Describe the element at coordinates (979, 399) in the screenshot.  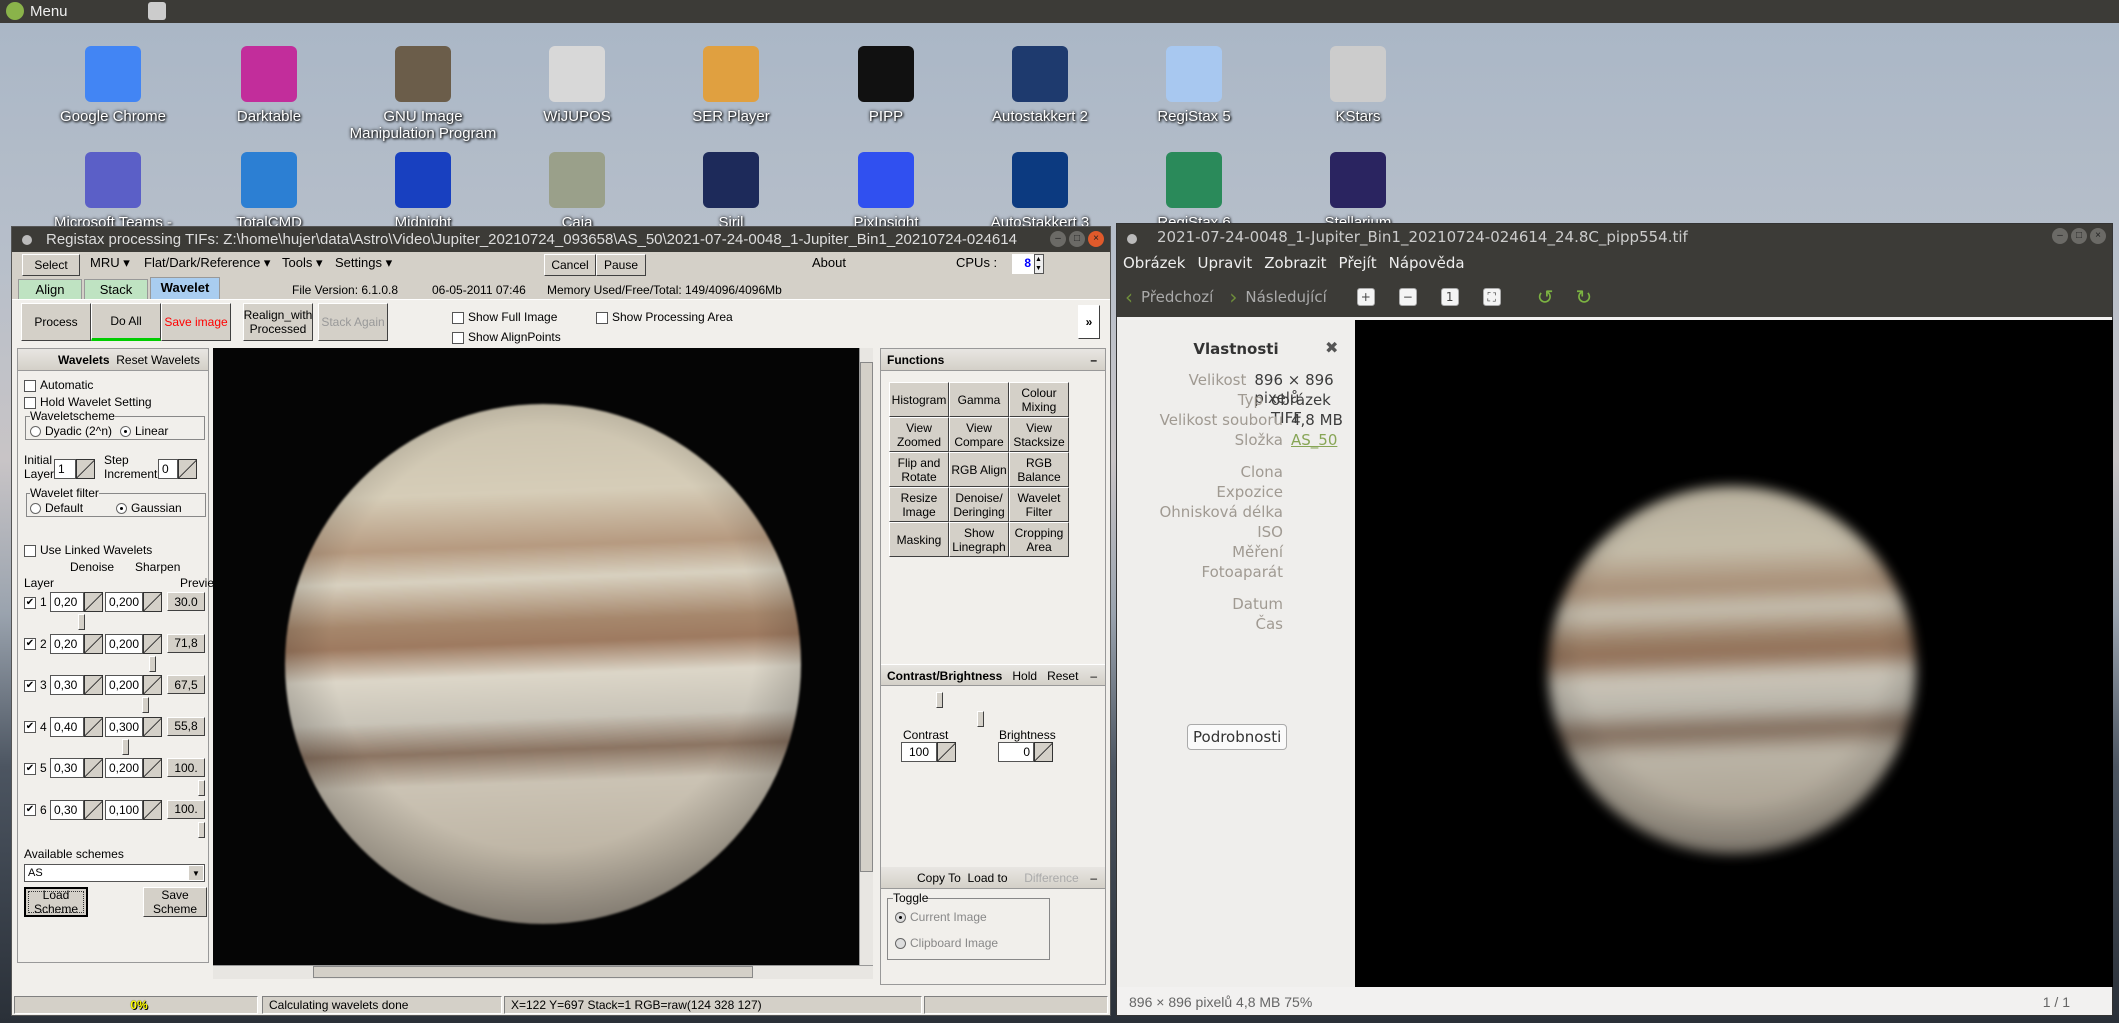
I see `function-button: Gamma` at that location.